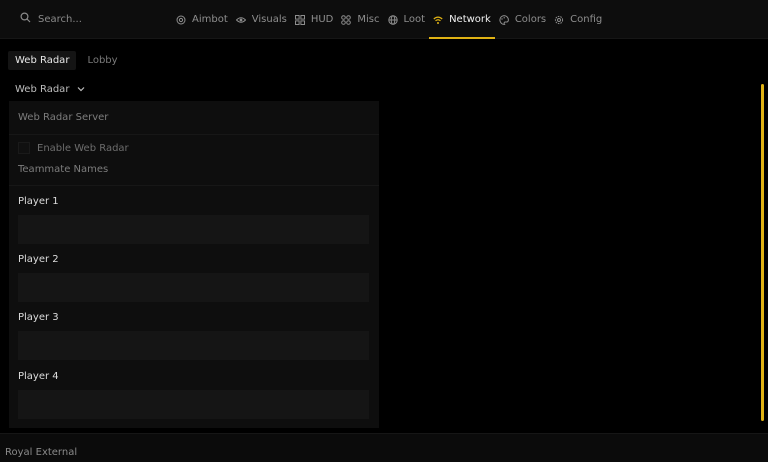 The image size is (768, 462). I want to click on tab-misc: Misc, so click(360, 19).